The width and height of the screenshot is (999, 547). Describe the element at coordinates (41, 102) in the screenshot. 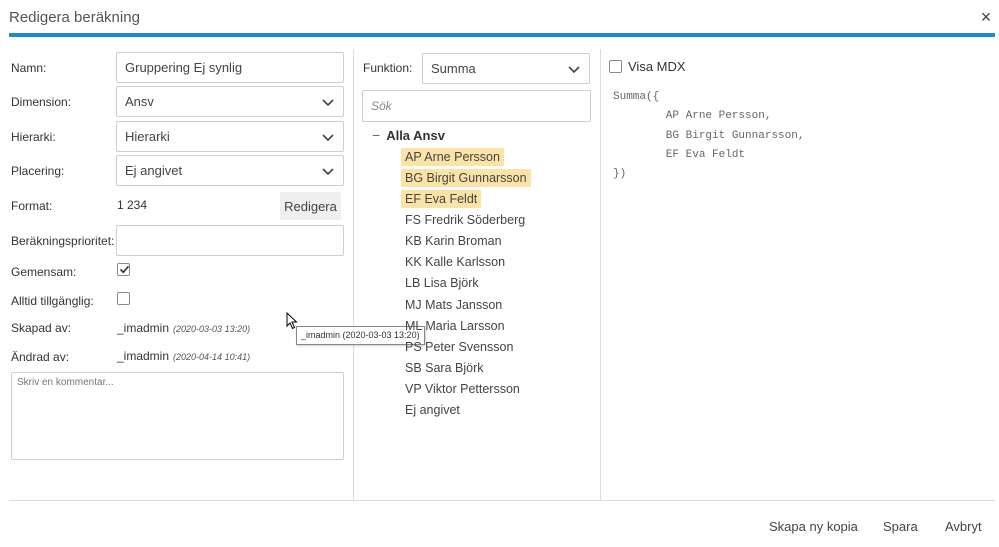

I see `dimension-label: Dimension:` at that location.